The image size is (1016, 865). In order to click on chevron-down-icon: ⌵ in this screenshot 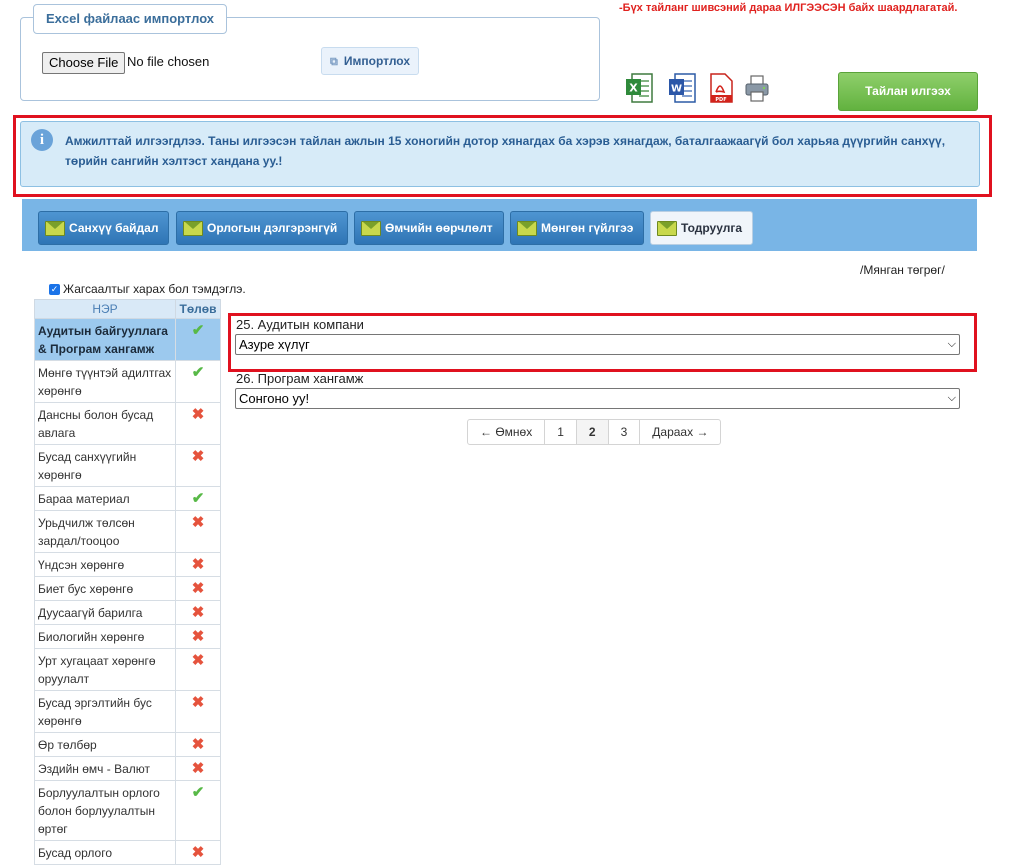, I will do `click(951, 344)`.